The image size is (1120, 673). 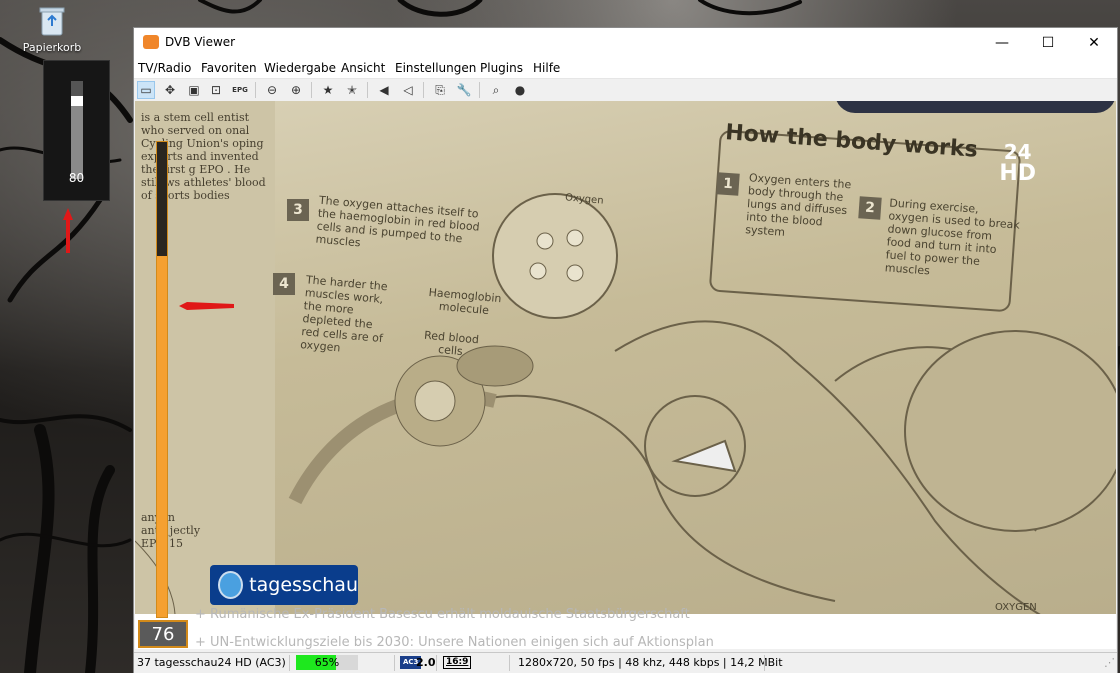 What do you see at coordinates (1002, 43) in the screenshot?
I see `minimize-button: —` at bounding box center [1002, 43].